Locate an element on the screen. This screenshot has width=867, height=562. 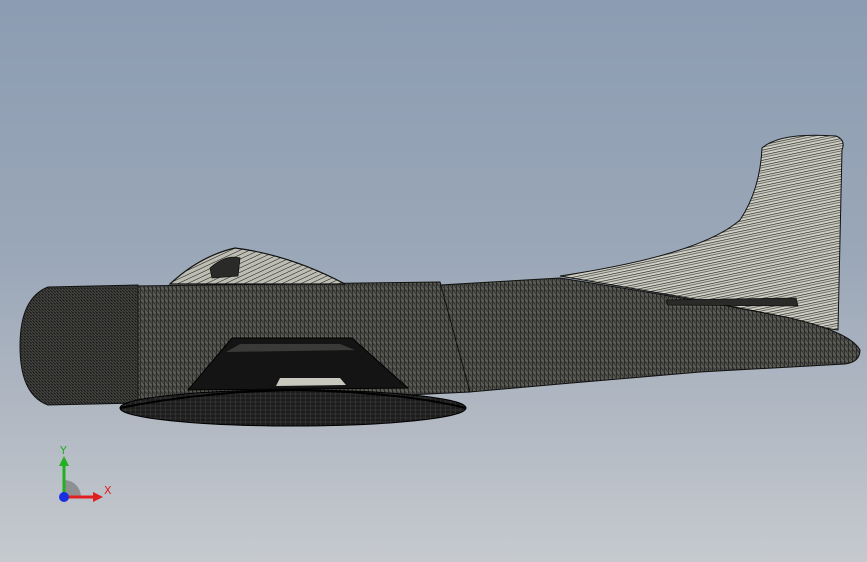
canopy is located at coordinates (257, 266).